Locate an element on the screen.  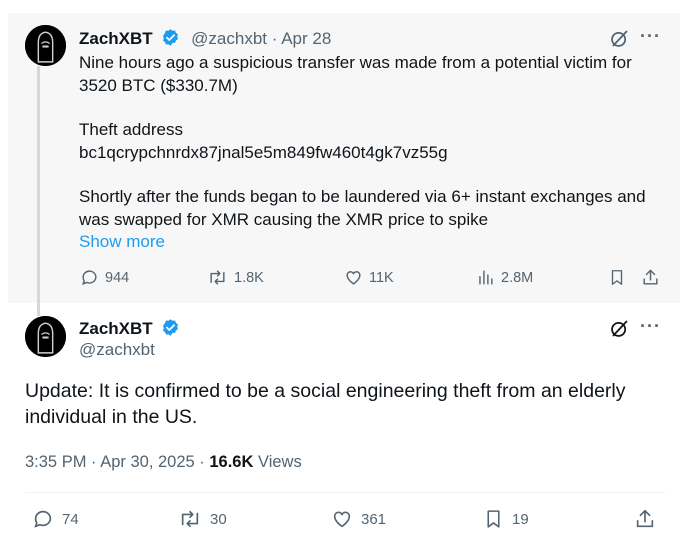
tweet-header: ZachXBT is located at coordinates (129, 328).